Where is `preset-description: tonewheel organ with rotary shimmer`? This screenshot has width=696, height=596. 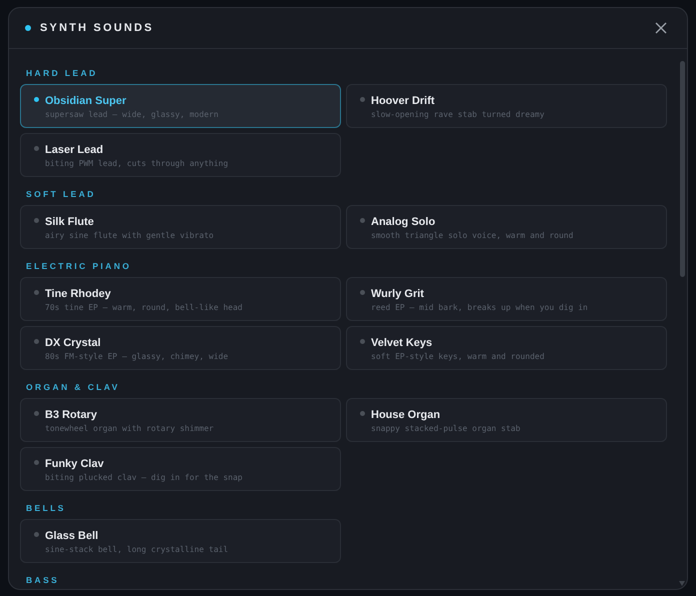 preset-description: tonewheel organ with rotary shimmer is located at coordinates (129, 429).